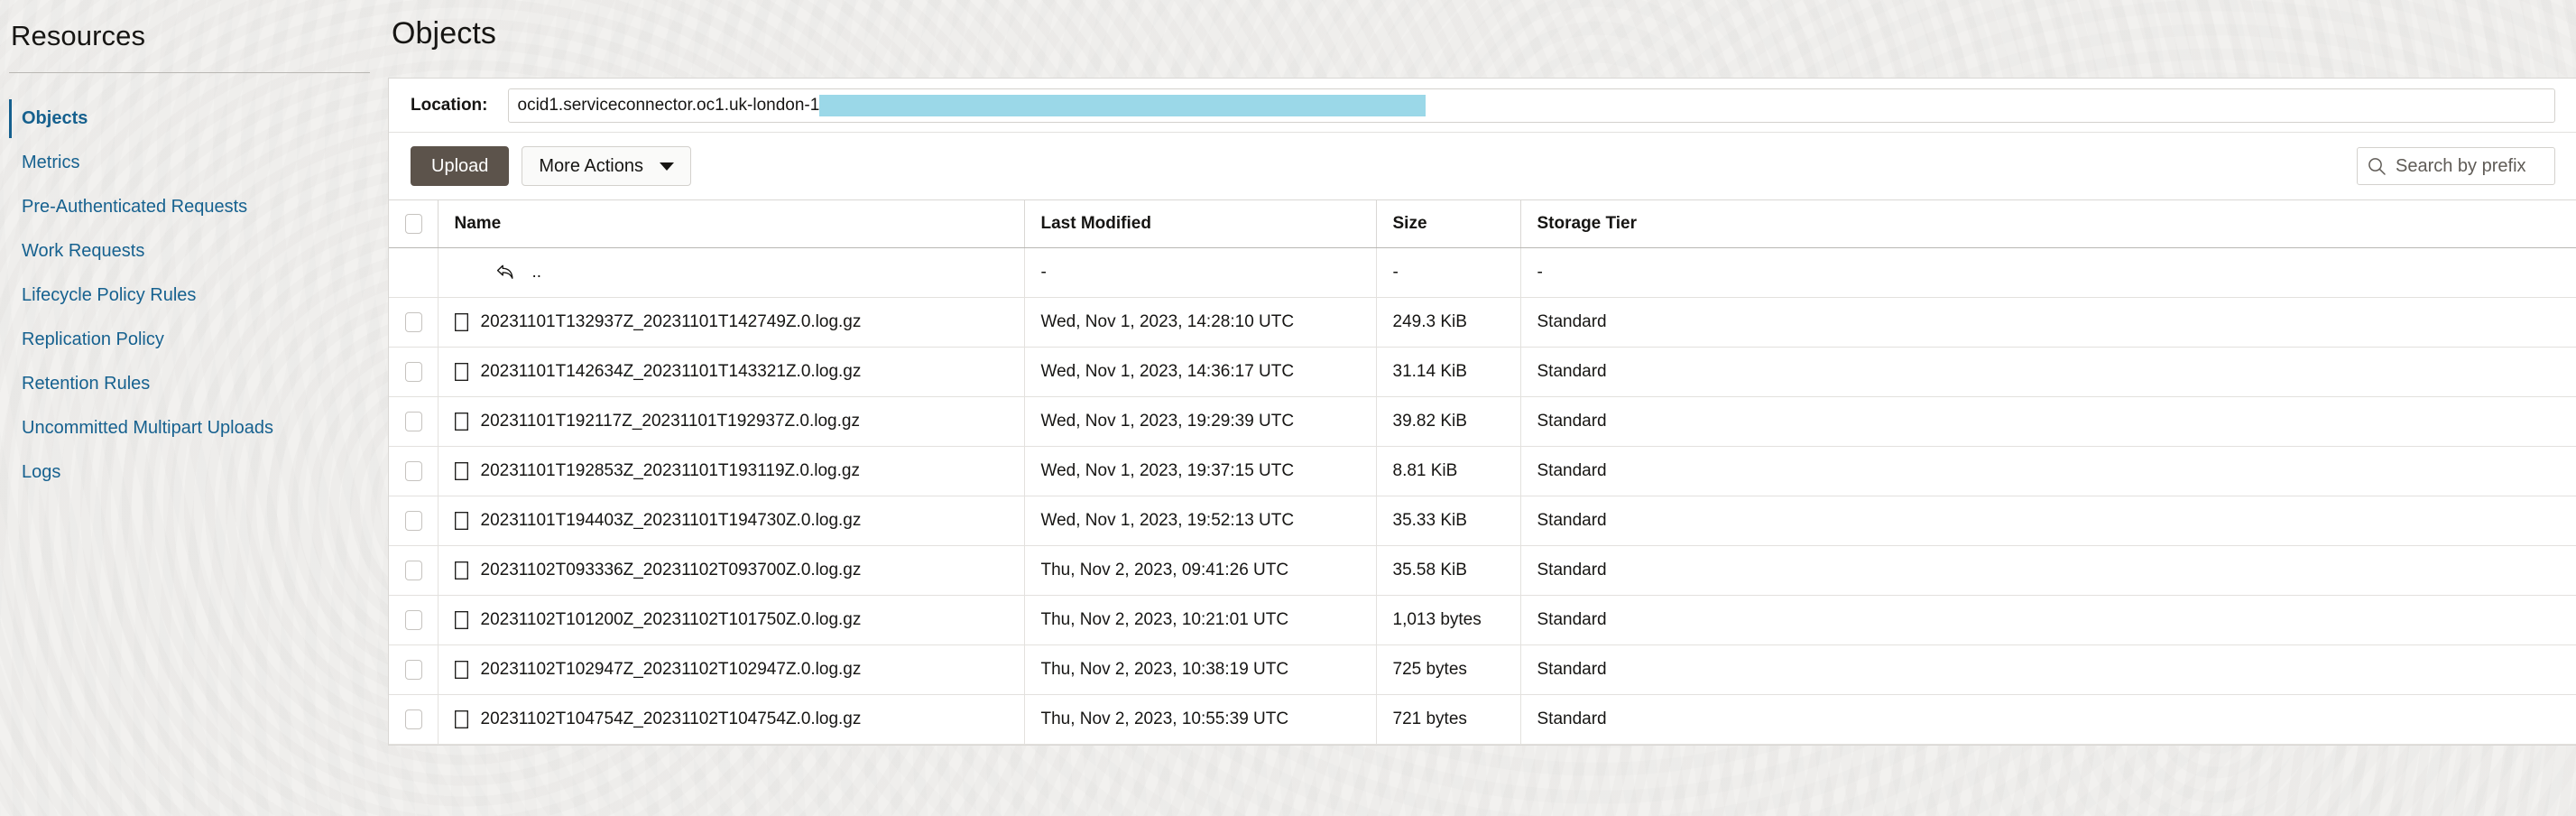 Image resolution: width=2576 pixels, height=816 pixels. What do you see at coordinates (730, 272) in the screenshot?
I see `parent-row-name-cell: ..` at bounding box center [730, 272].